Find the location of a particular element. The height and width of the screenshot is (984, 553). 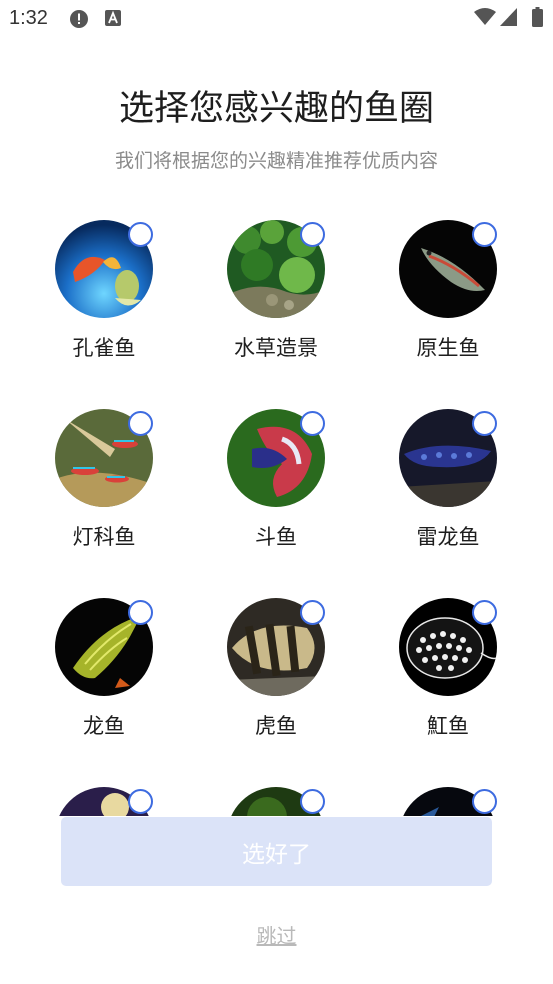

confirm-button: 选好了 is located at coordinates (276, 851).